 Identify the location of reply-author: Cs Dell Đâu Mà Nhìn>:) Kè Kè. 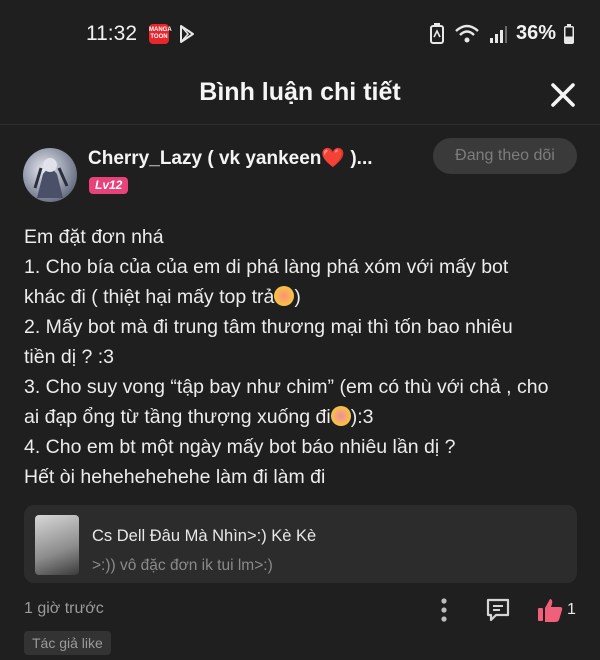
(204, 536).